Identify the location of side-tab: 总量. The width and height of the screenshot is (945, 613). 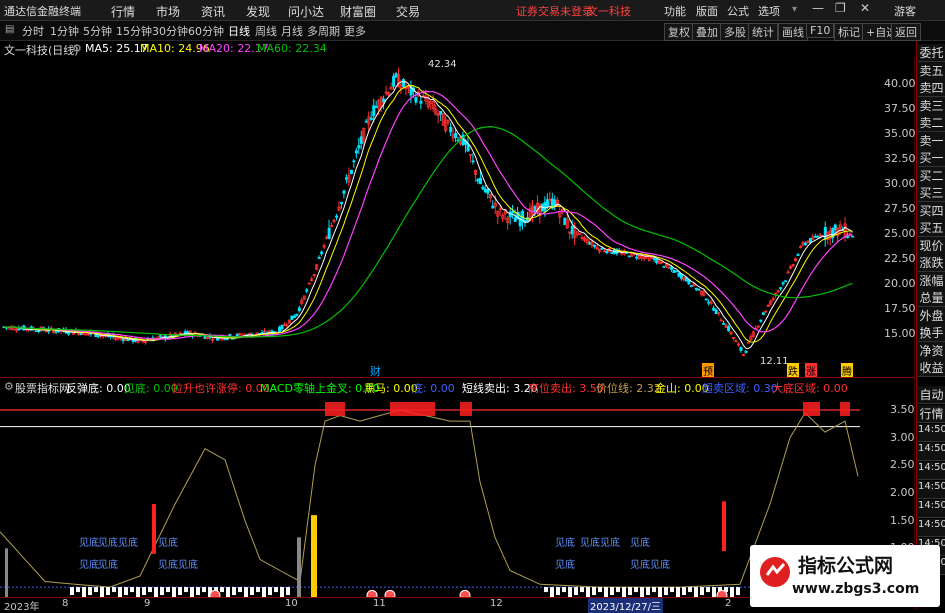
(931, 298).